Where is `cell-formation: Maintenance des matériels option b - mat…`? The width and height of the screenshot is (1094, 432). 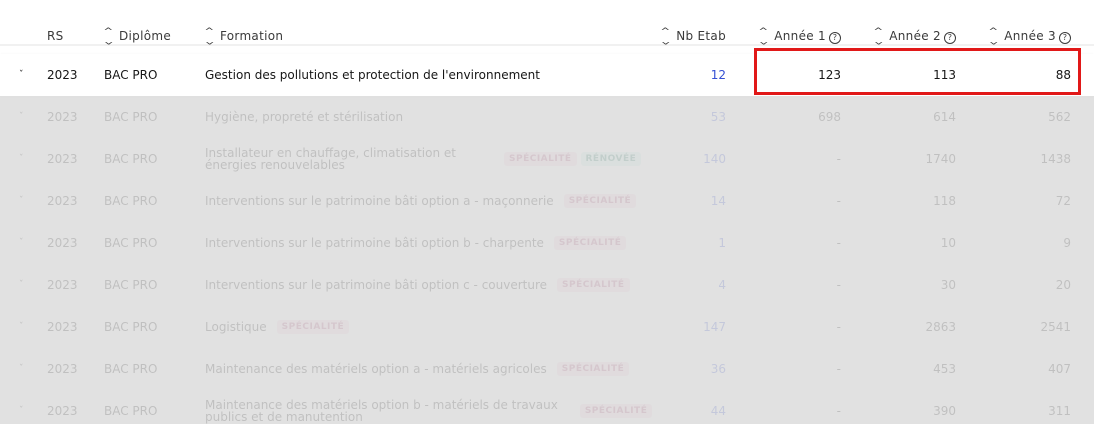
cell-formation: Maintenance des matériels option b - mat… is located at coordinates (429, 411).